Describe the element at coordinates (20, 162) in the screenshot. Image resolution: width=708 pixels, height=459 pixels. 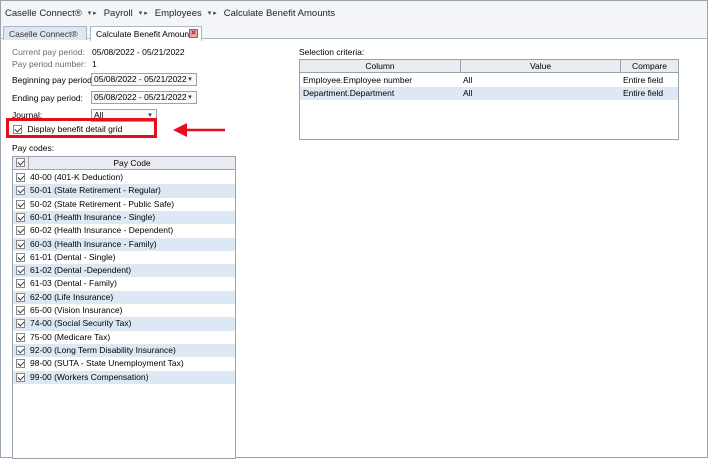
I see `select-all-checkbox` at that location.